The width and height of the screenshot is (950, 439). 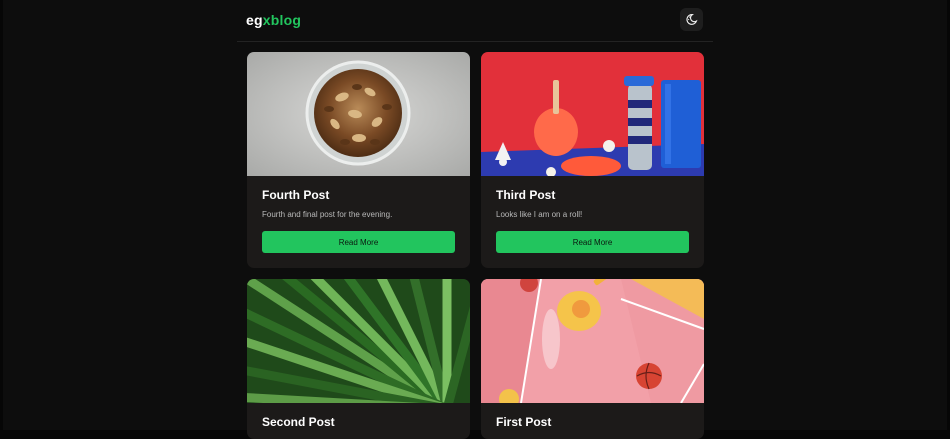 What do you see at coordinates (525, 195) in the screenshot?
I see `post-title: Third Post` at bounding box center [525, 195].